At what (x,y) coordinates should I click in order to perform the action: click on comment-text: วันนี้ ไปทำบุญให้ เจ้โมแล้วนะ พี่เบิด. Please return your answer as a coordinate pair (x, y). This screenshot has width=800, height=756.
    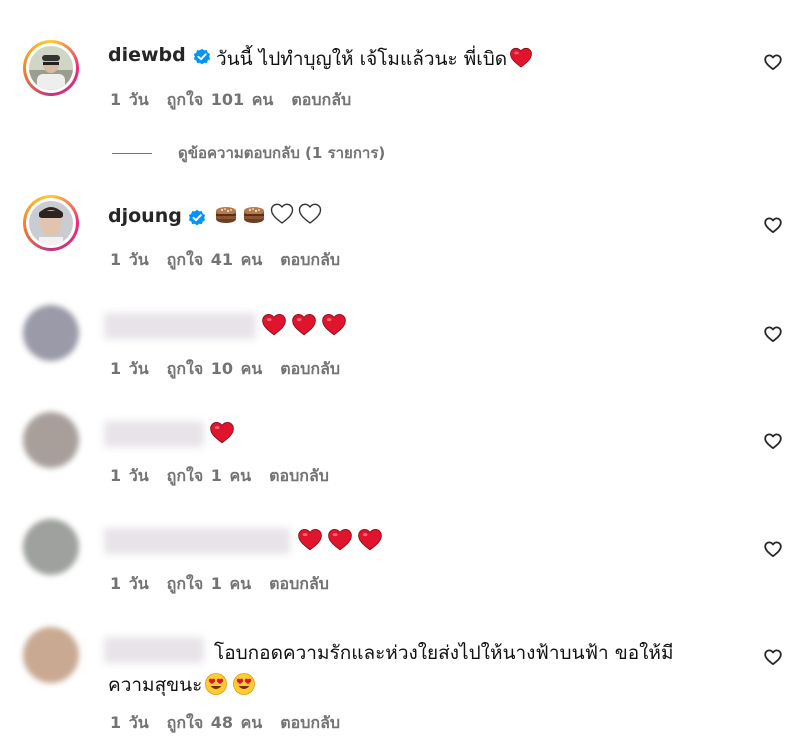
    Looking at the image, I should click on (375, 59).